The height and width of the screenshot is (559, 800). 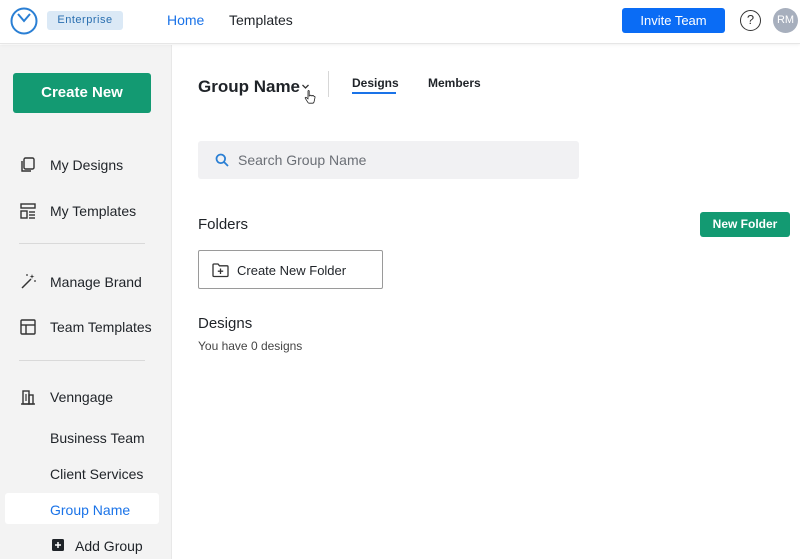 I want to click on new-folder-button: New Folder, so click(x=745, y=224).